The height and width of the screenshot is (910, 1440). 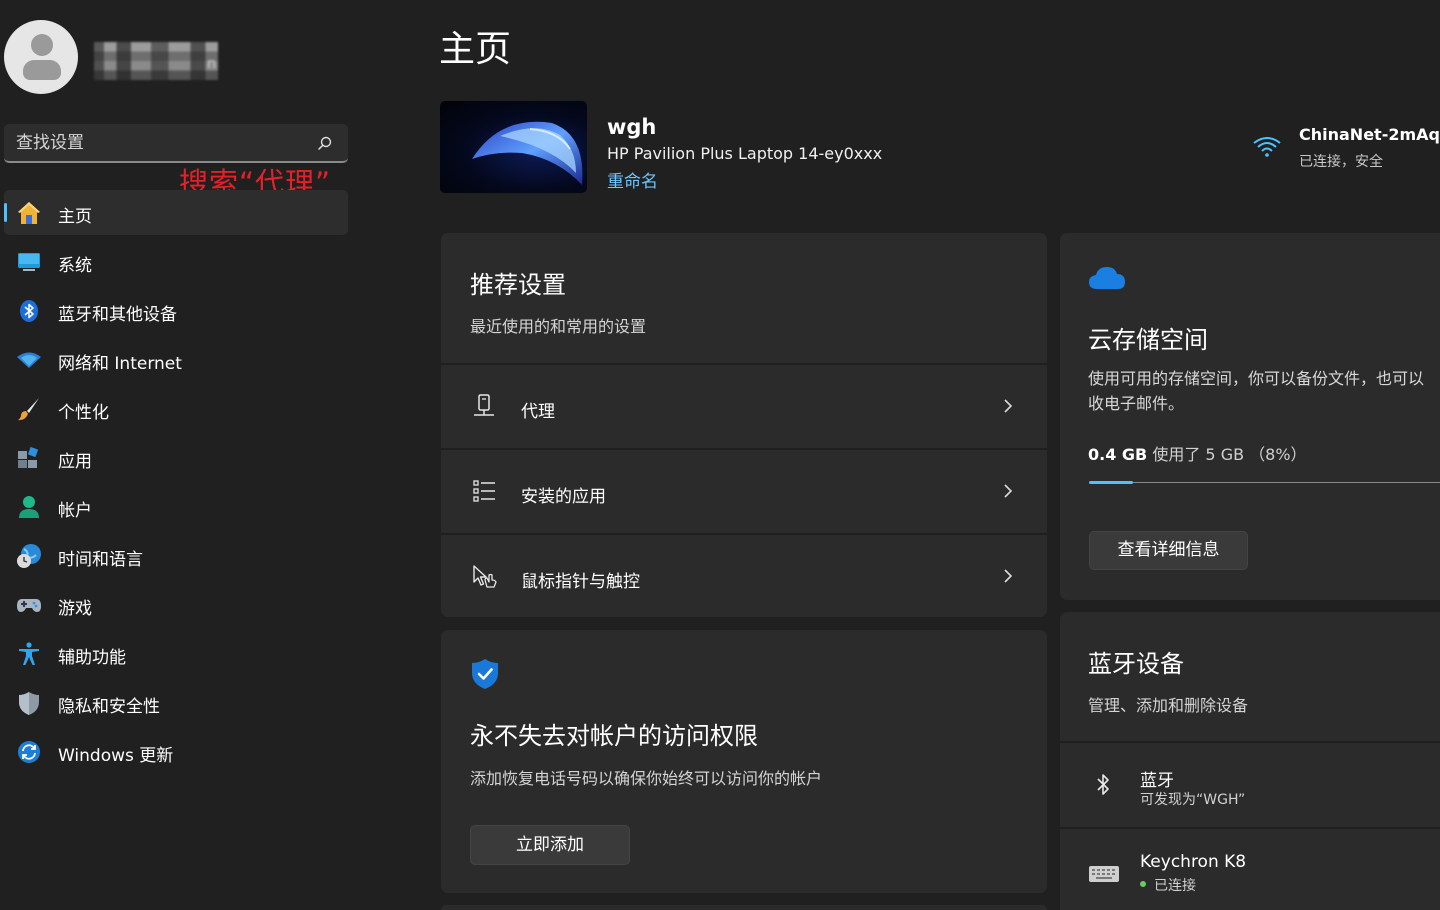 What do you see at coordinates (176, 702) in the screenshot?
I see `sidebar-item-privacy: 隐私和安全性` at bounding box center [176, 702].